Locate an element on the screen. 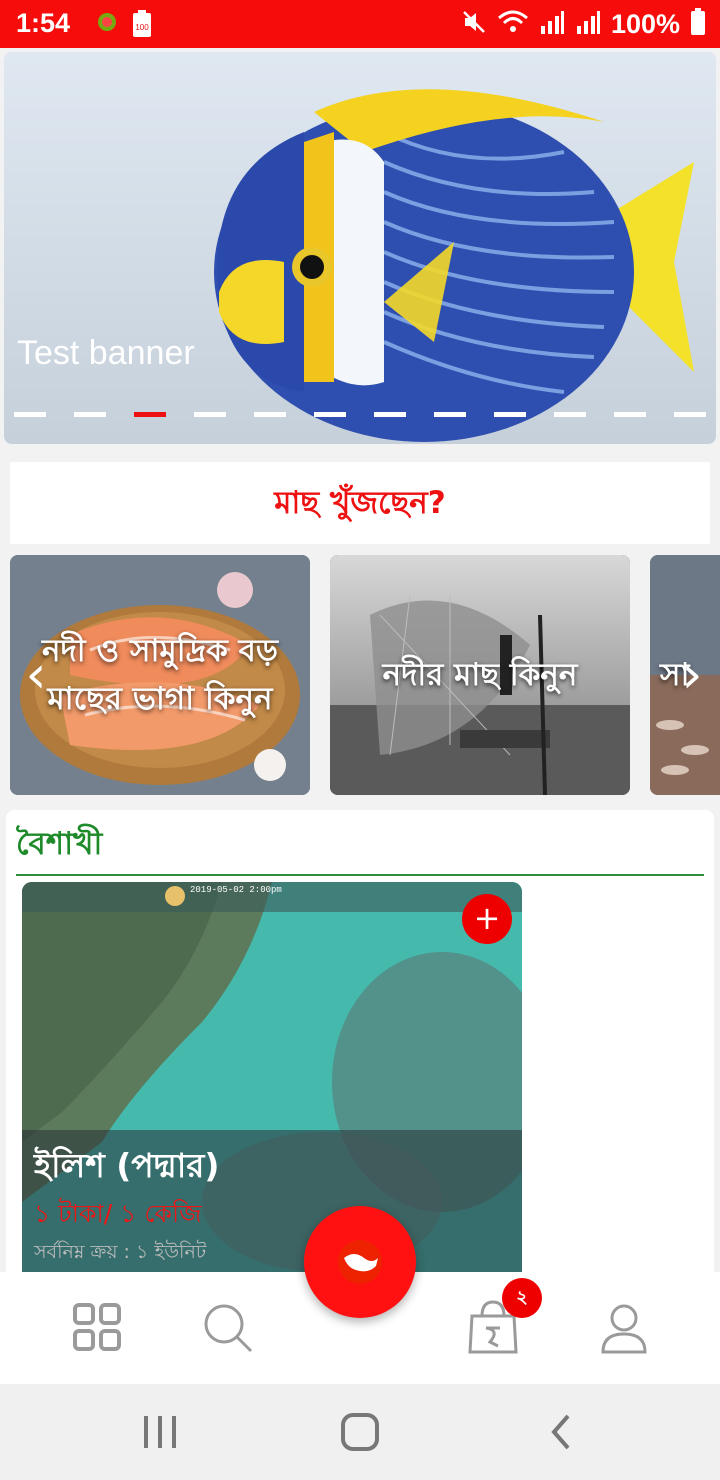 This screenshot has width=720, height=1480. map-timestamp: 2019-05-02 2:00pm is located at coordinates (236, 890).